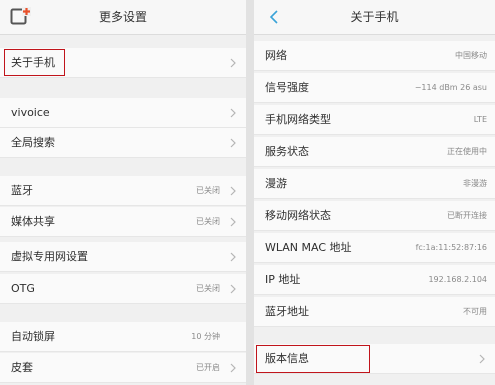 The image size is (495, 385). I want to click on menu-item-label: 自动锁屏, so click(33, 336).